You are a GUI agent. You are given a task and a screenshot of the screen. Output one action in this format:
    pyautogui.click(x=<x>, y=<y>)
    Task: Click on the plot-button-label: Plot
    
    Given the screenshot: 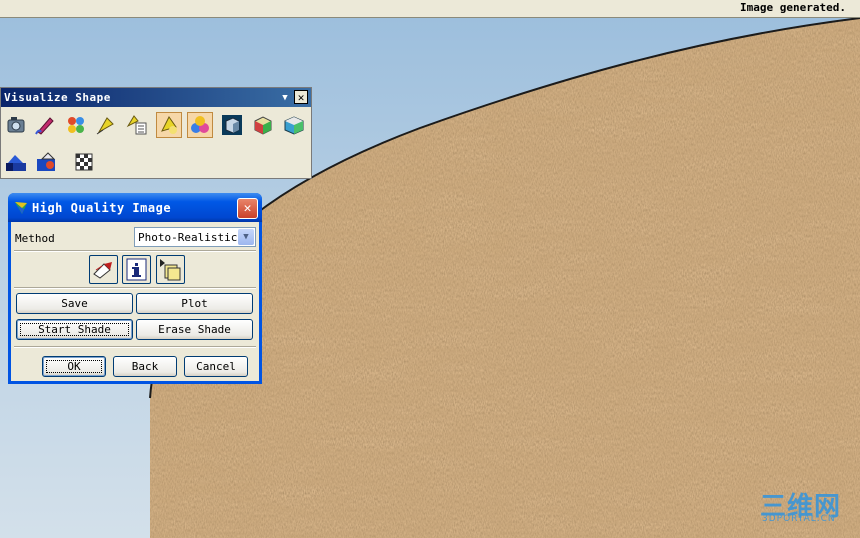 What is the action you would take?
    pyautogui.click(x=194, y=303)
    